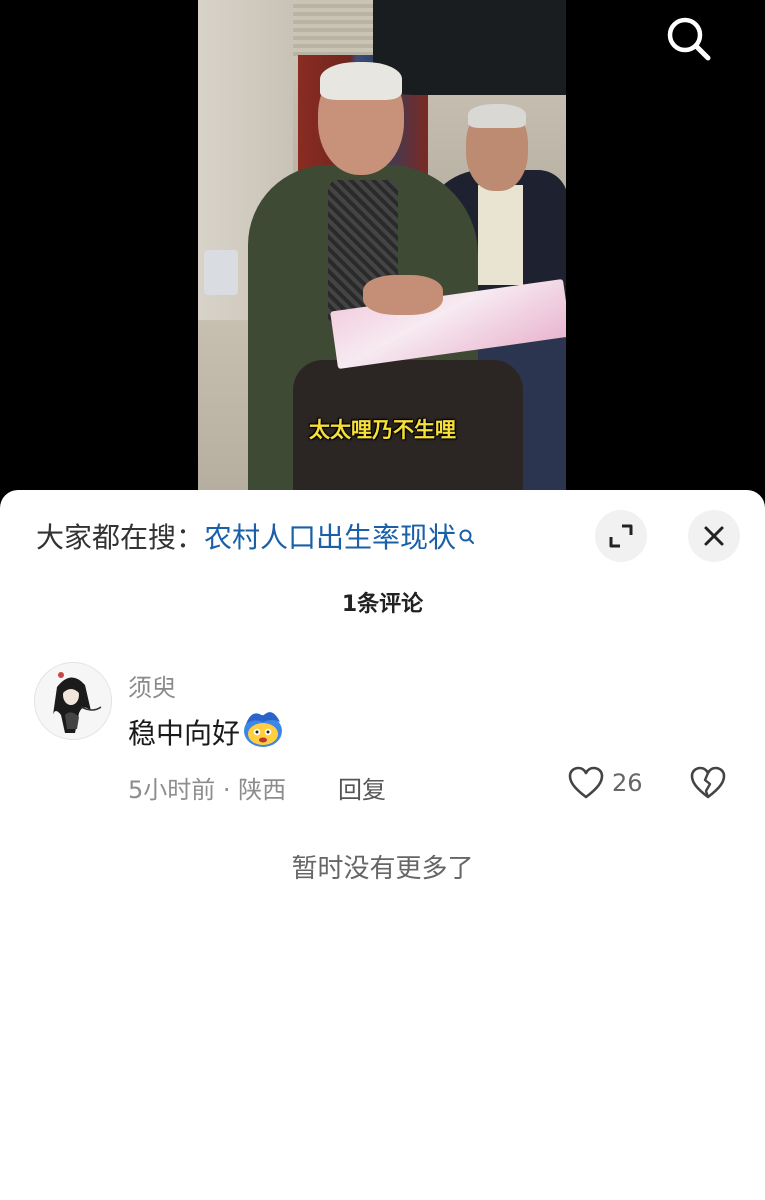 The image size is (765, 1200). I want to click on expand-button, so click(621, 536).